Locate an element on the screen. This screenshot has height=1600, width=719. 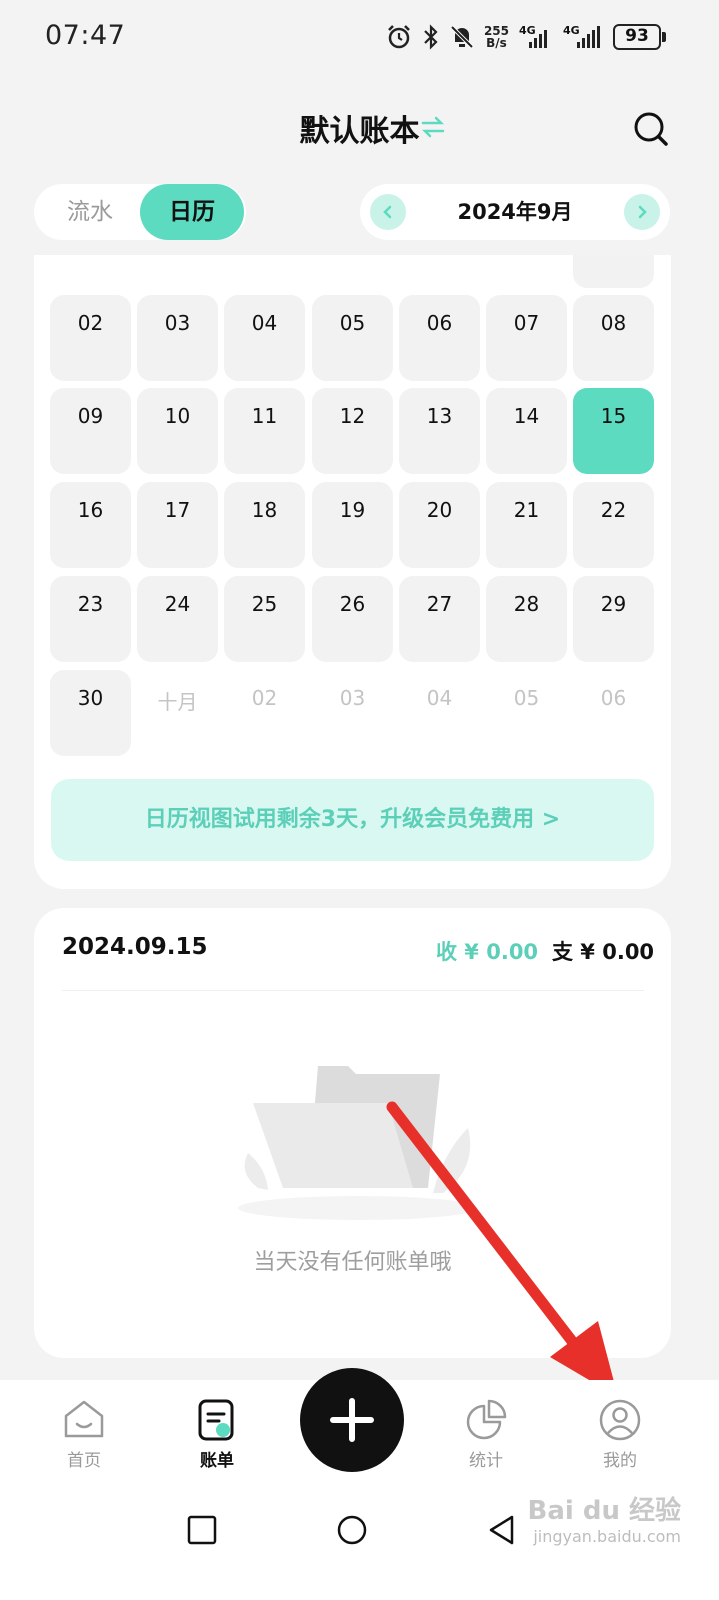
calendar-day: 20 is located at coordinates (439, 525).